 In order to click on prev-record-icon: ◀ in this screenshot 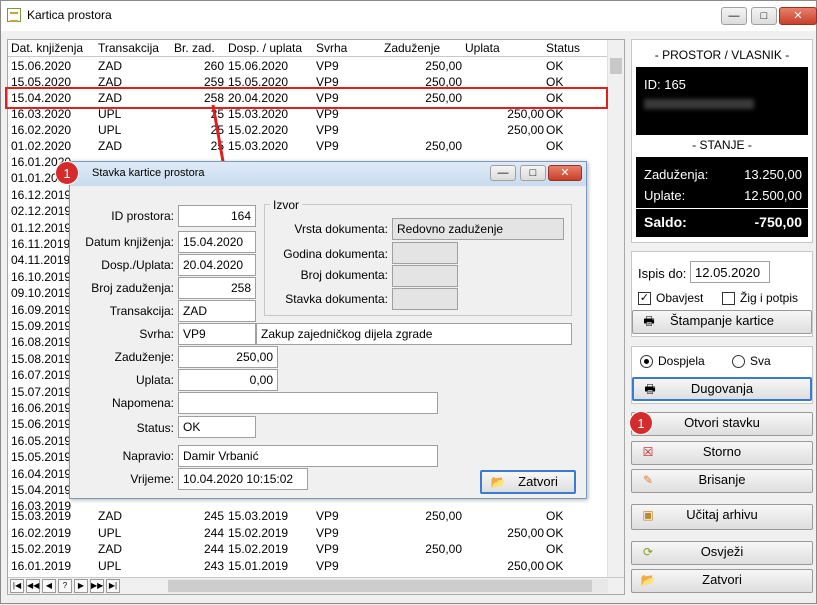, I will do `click(49, 586)`.